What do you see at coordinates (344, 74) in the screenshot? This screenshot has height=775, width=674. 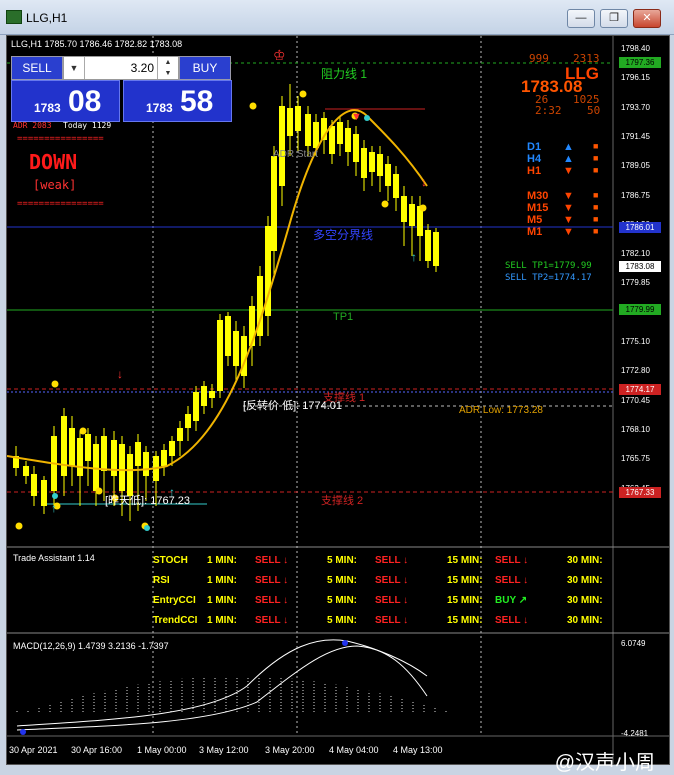 I see `resistance-line-label: 阻力线 1` at bounding box center [344, 74].